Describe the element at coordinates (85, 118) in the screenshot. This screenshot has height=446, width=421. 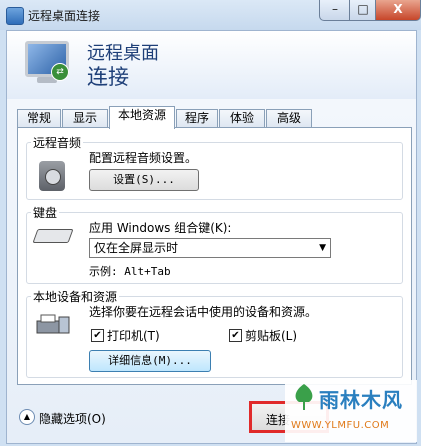
I see `tab-display: 显示` at that location.